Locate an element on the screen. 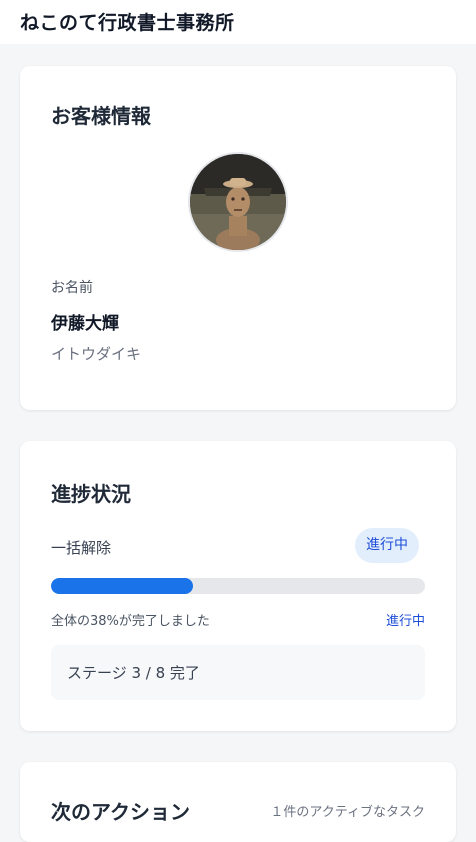 This screenshot has height=842, width=476. person-photo-icon is located at coordinates (238, 202).